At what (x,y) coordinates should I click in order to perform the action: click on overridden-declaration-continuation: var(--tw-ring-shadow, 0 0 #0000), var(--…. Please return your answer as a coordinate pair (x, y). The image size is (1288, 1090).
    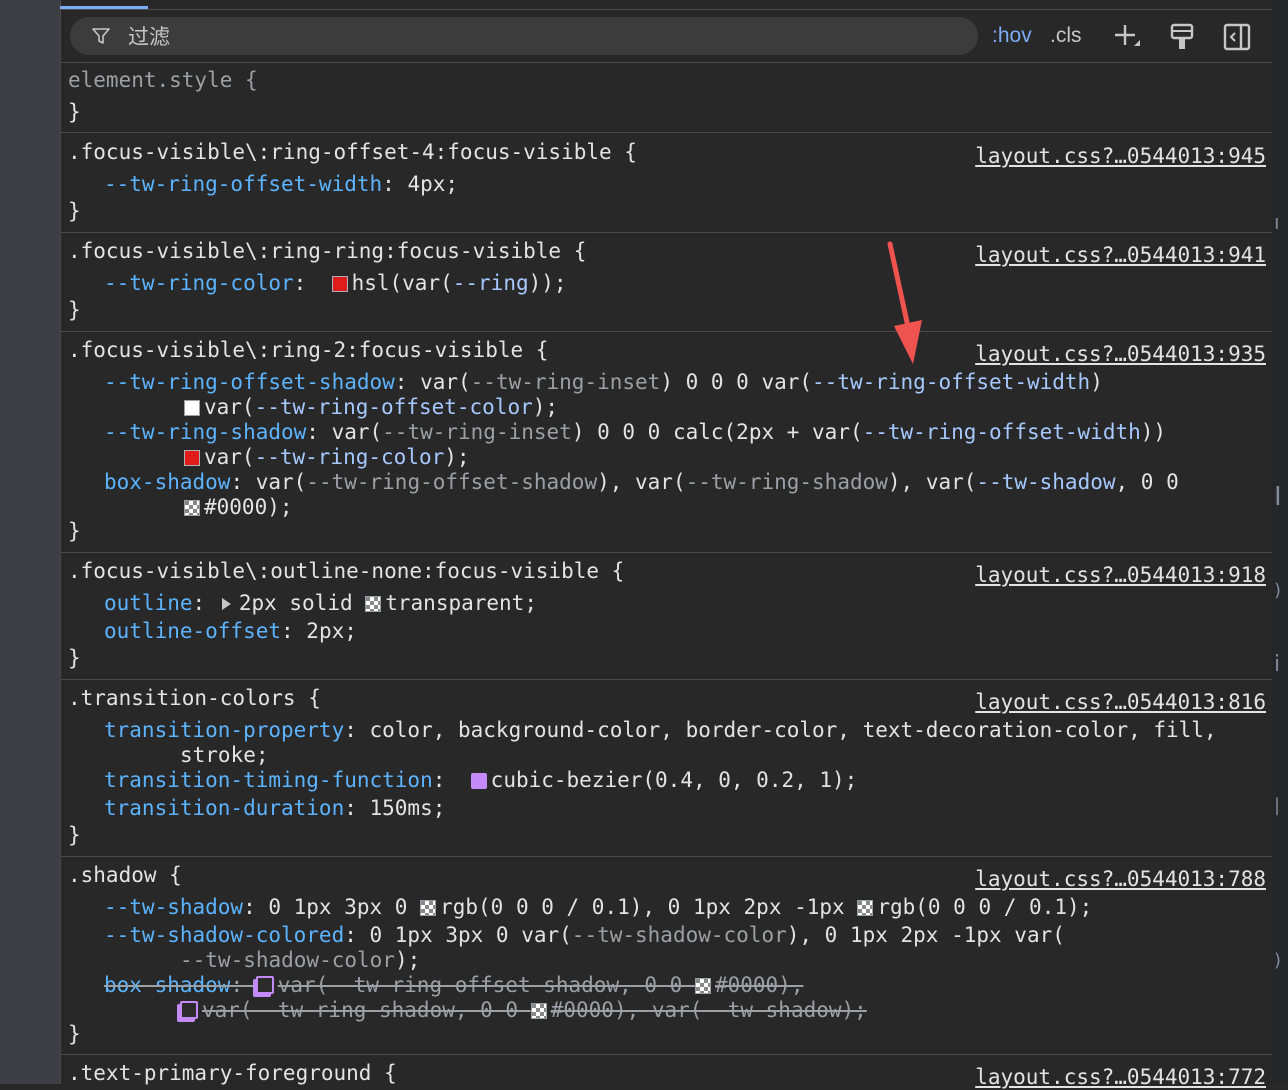
    Looking at the image, I should click on (523, 1010).